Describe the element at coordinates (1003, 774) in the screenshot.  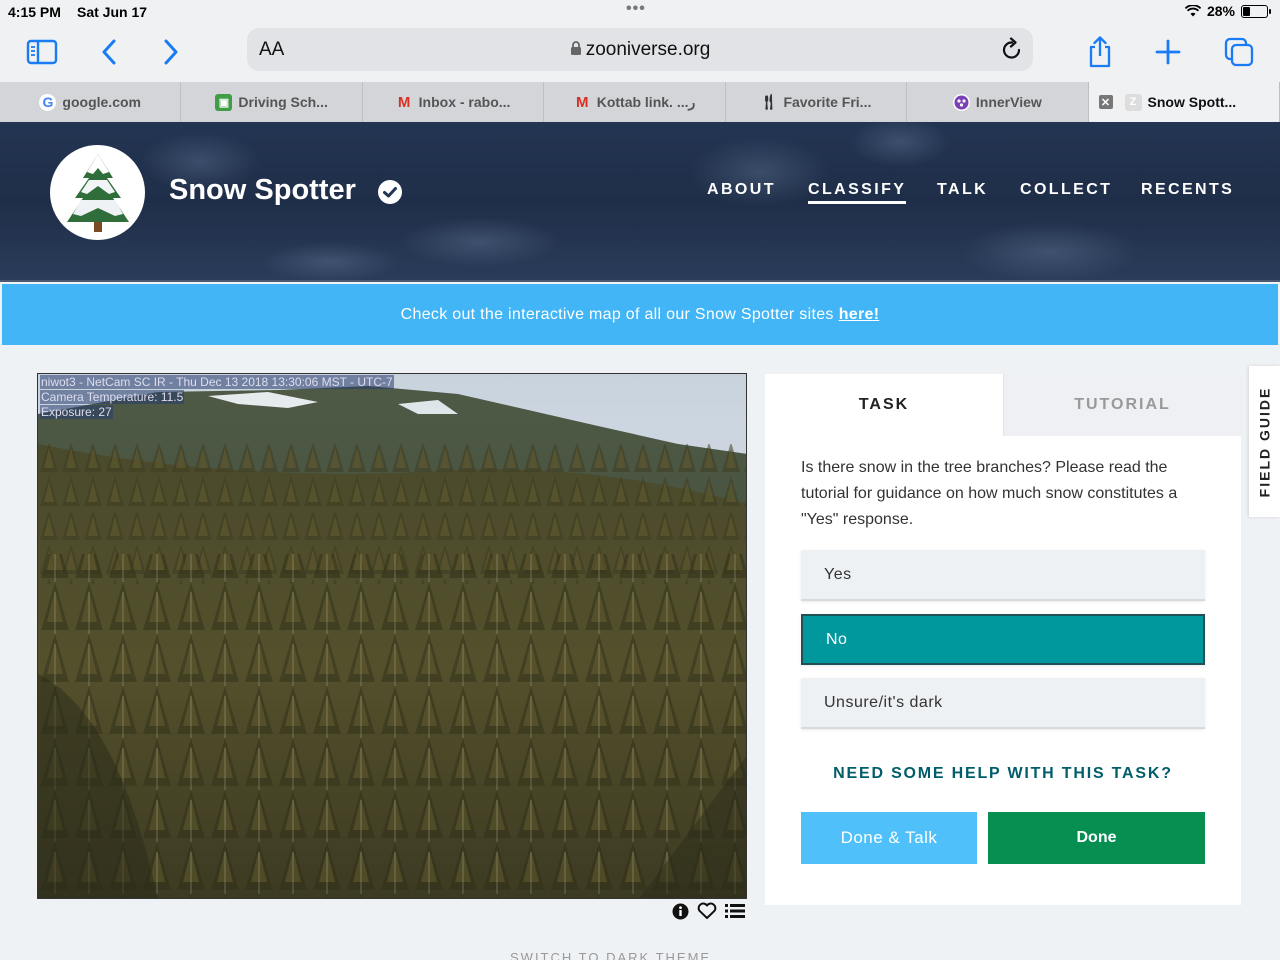
I see `task-help-link: NEED SOME HELP WITH THIS TASK?` at that location.